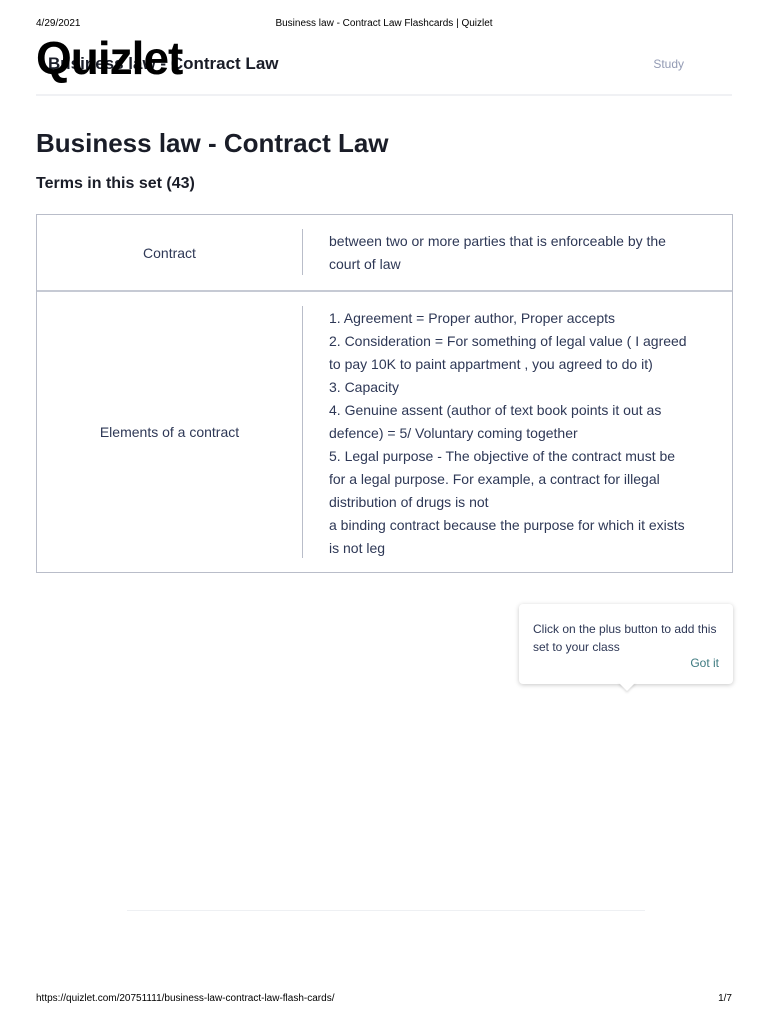  Describe the element at coordinates (453, 433) in the screenshot. I see `definition-line: defence) = 5/ Voluntary coming together` at that location.